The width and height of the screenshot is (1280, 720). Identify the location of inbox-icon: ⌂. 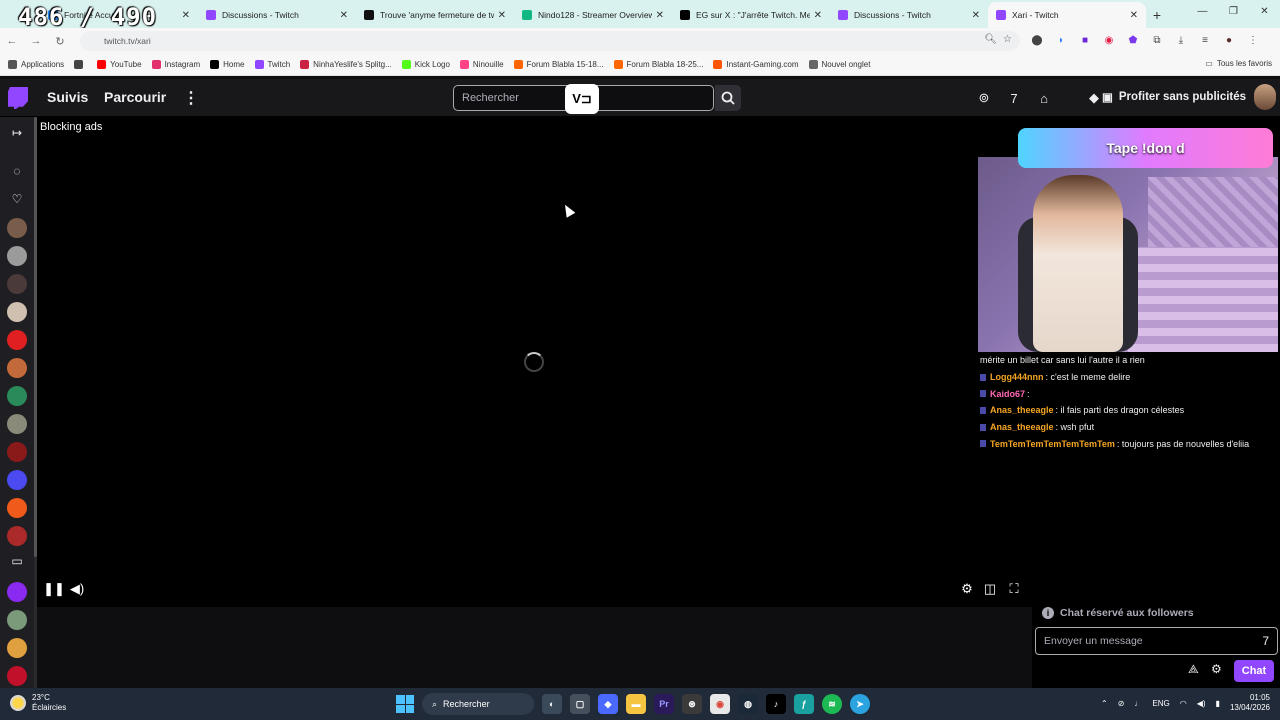
(1044, 98).